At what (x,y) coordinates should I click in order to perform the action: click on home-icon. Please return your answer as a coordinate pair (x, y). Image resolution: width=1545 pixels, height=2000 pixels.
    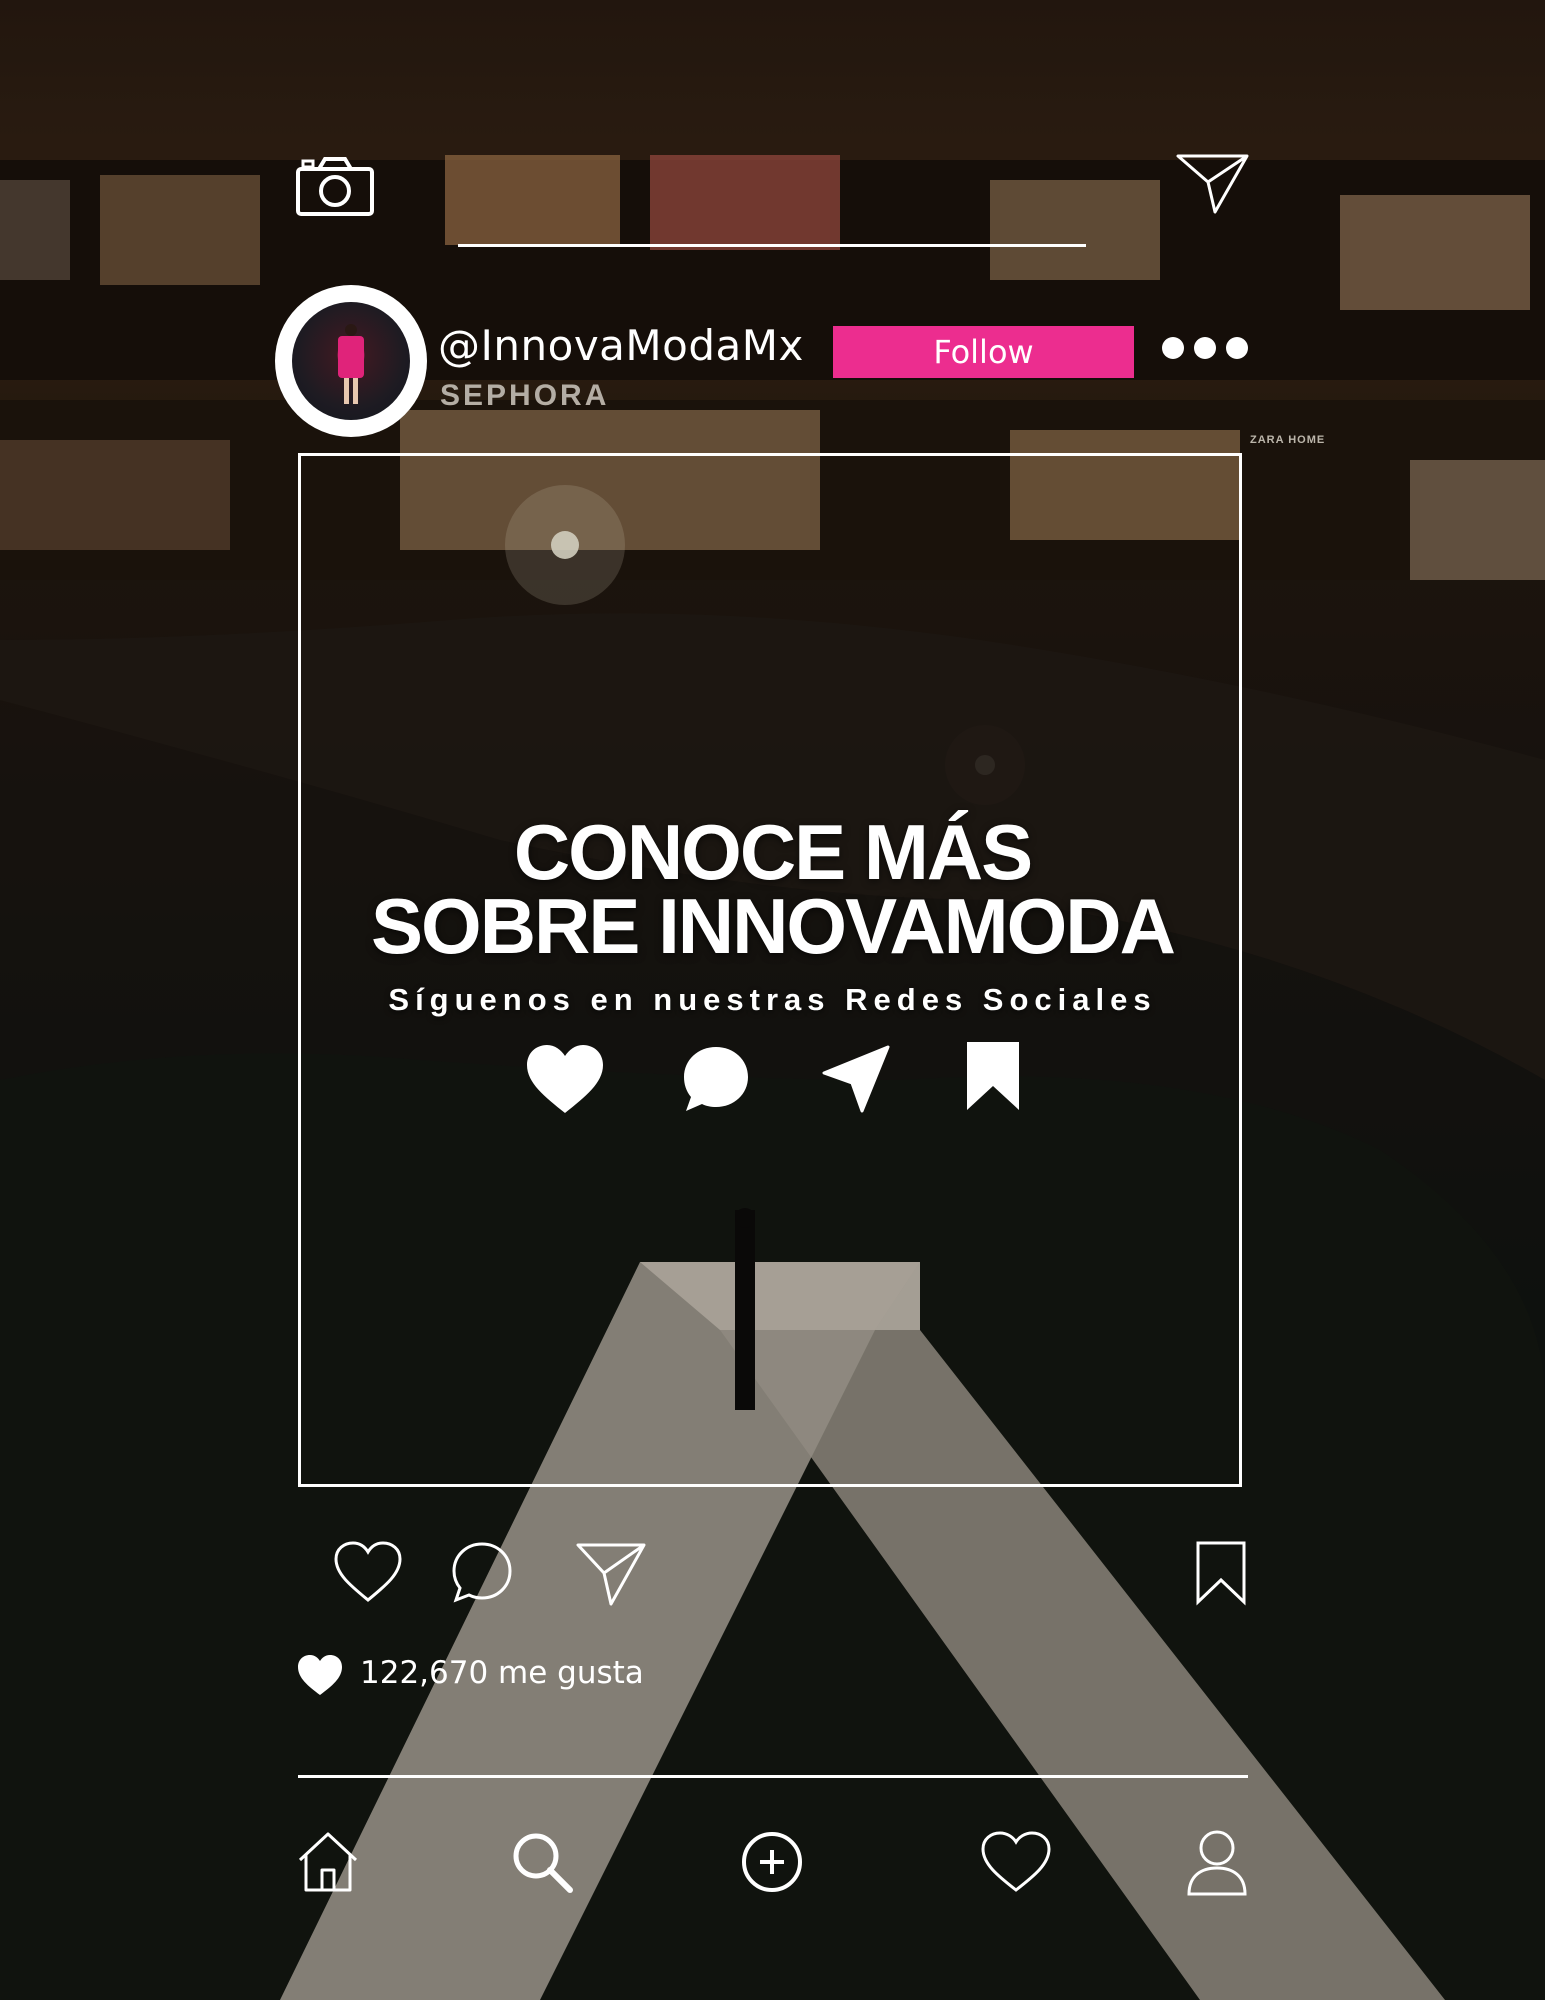
    Looking at the image, I should click on (328, 1862).